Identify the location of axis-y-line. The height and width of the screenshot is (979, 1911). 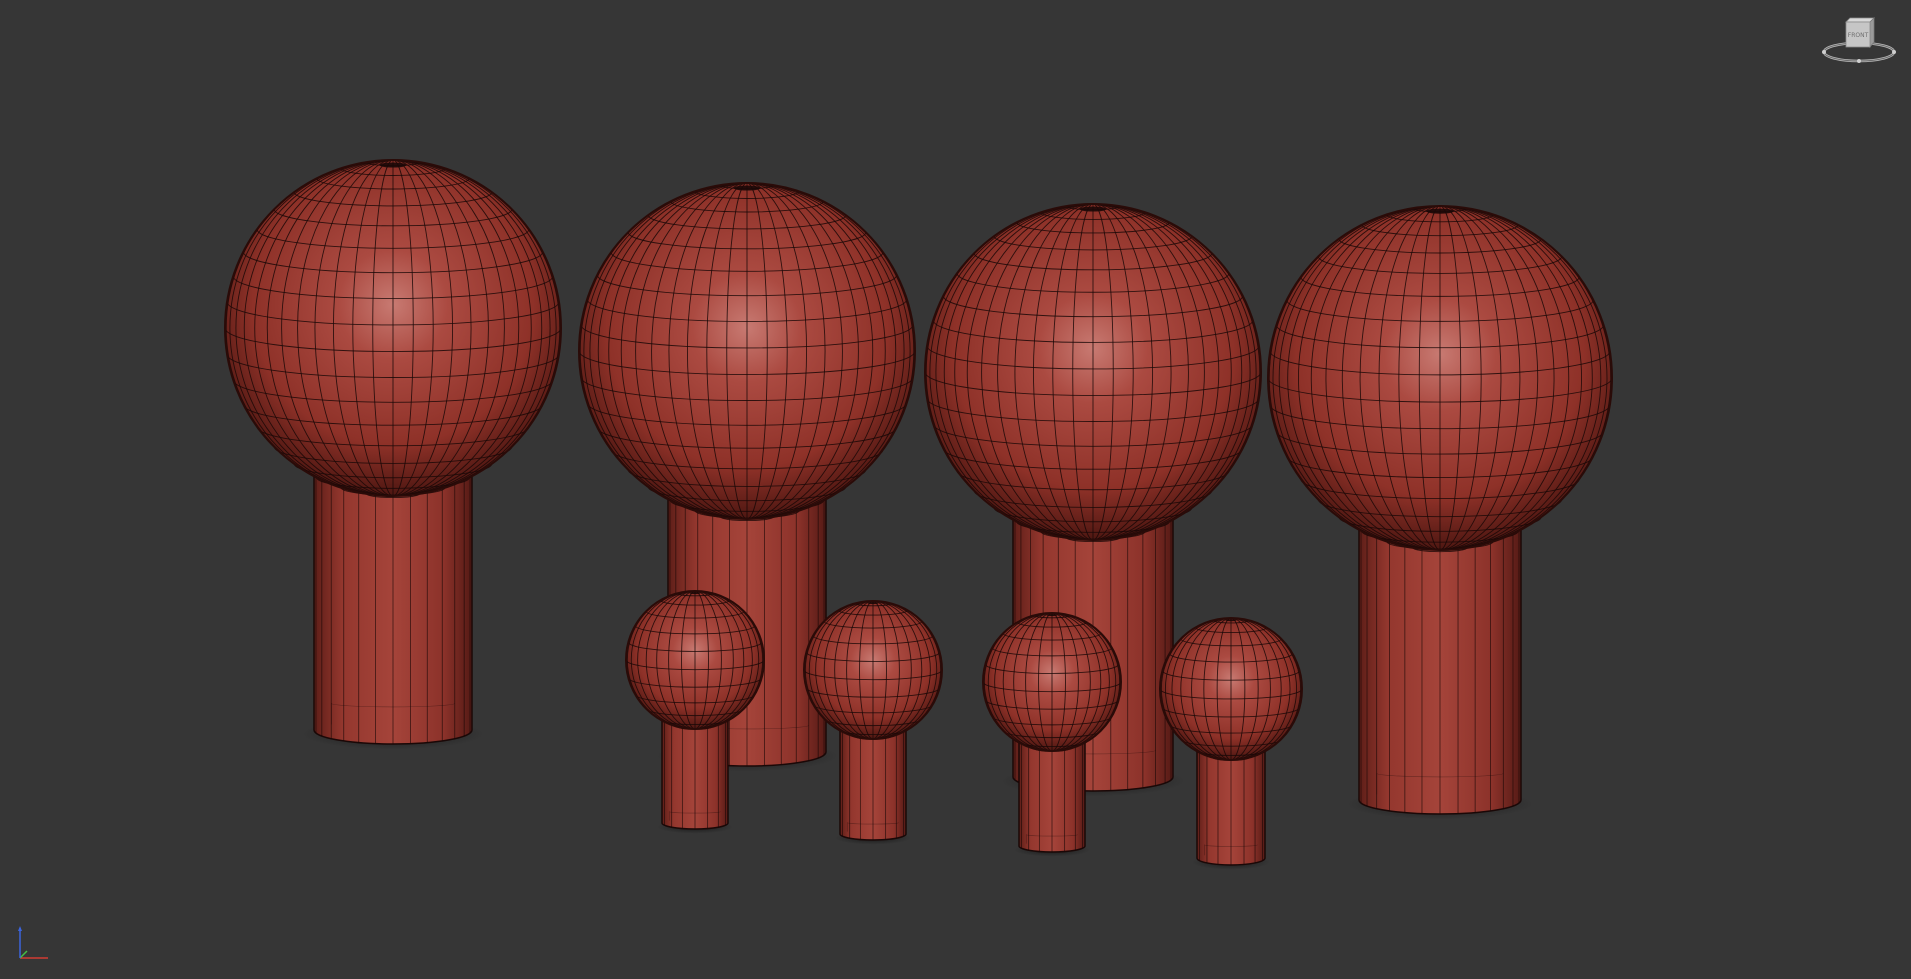
(23, 954).